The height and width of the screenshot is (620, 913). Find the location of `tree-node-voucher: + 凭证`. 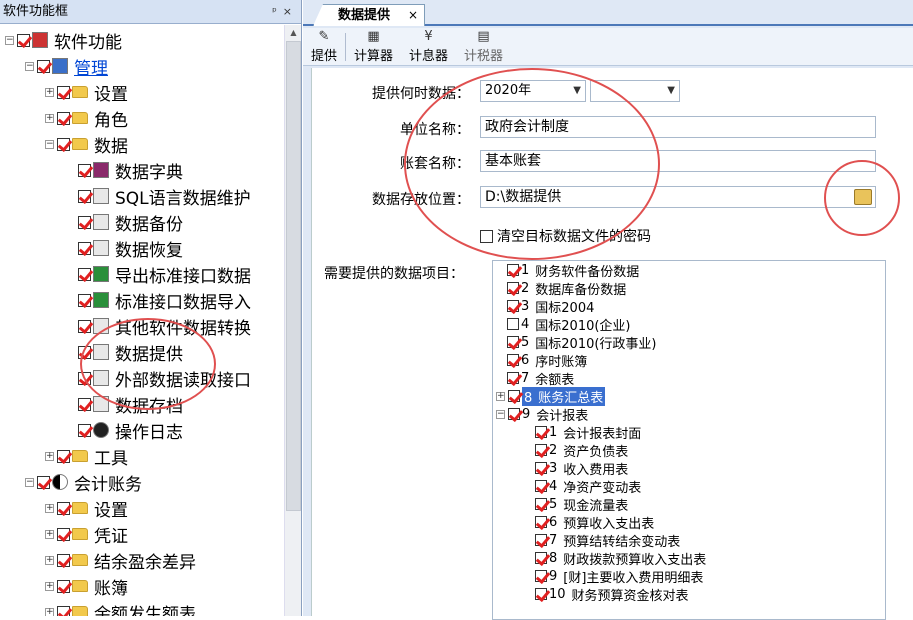

tree-node-voucher: + 凭证 is located at coordinates (86, 534).